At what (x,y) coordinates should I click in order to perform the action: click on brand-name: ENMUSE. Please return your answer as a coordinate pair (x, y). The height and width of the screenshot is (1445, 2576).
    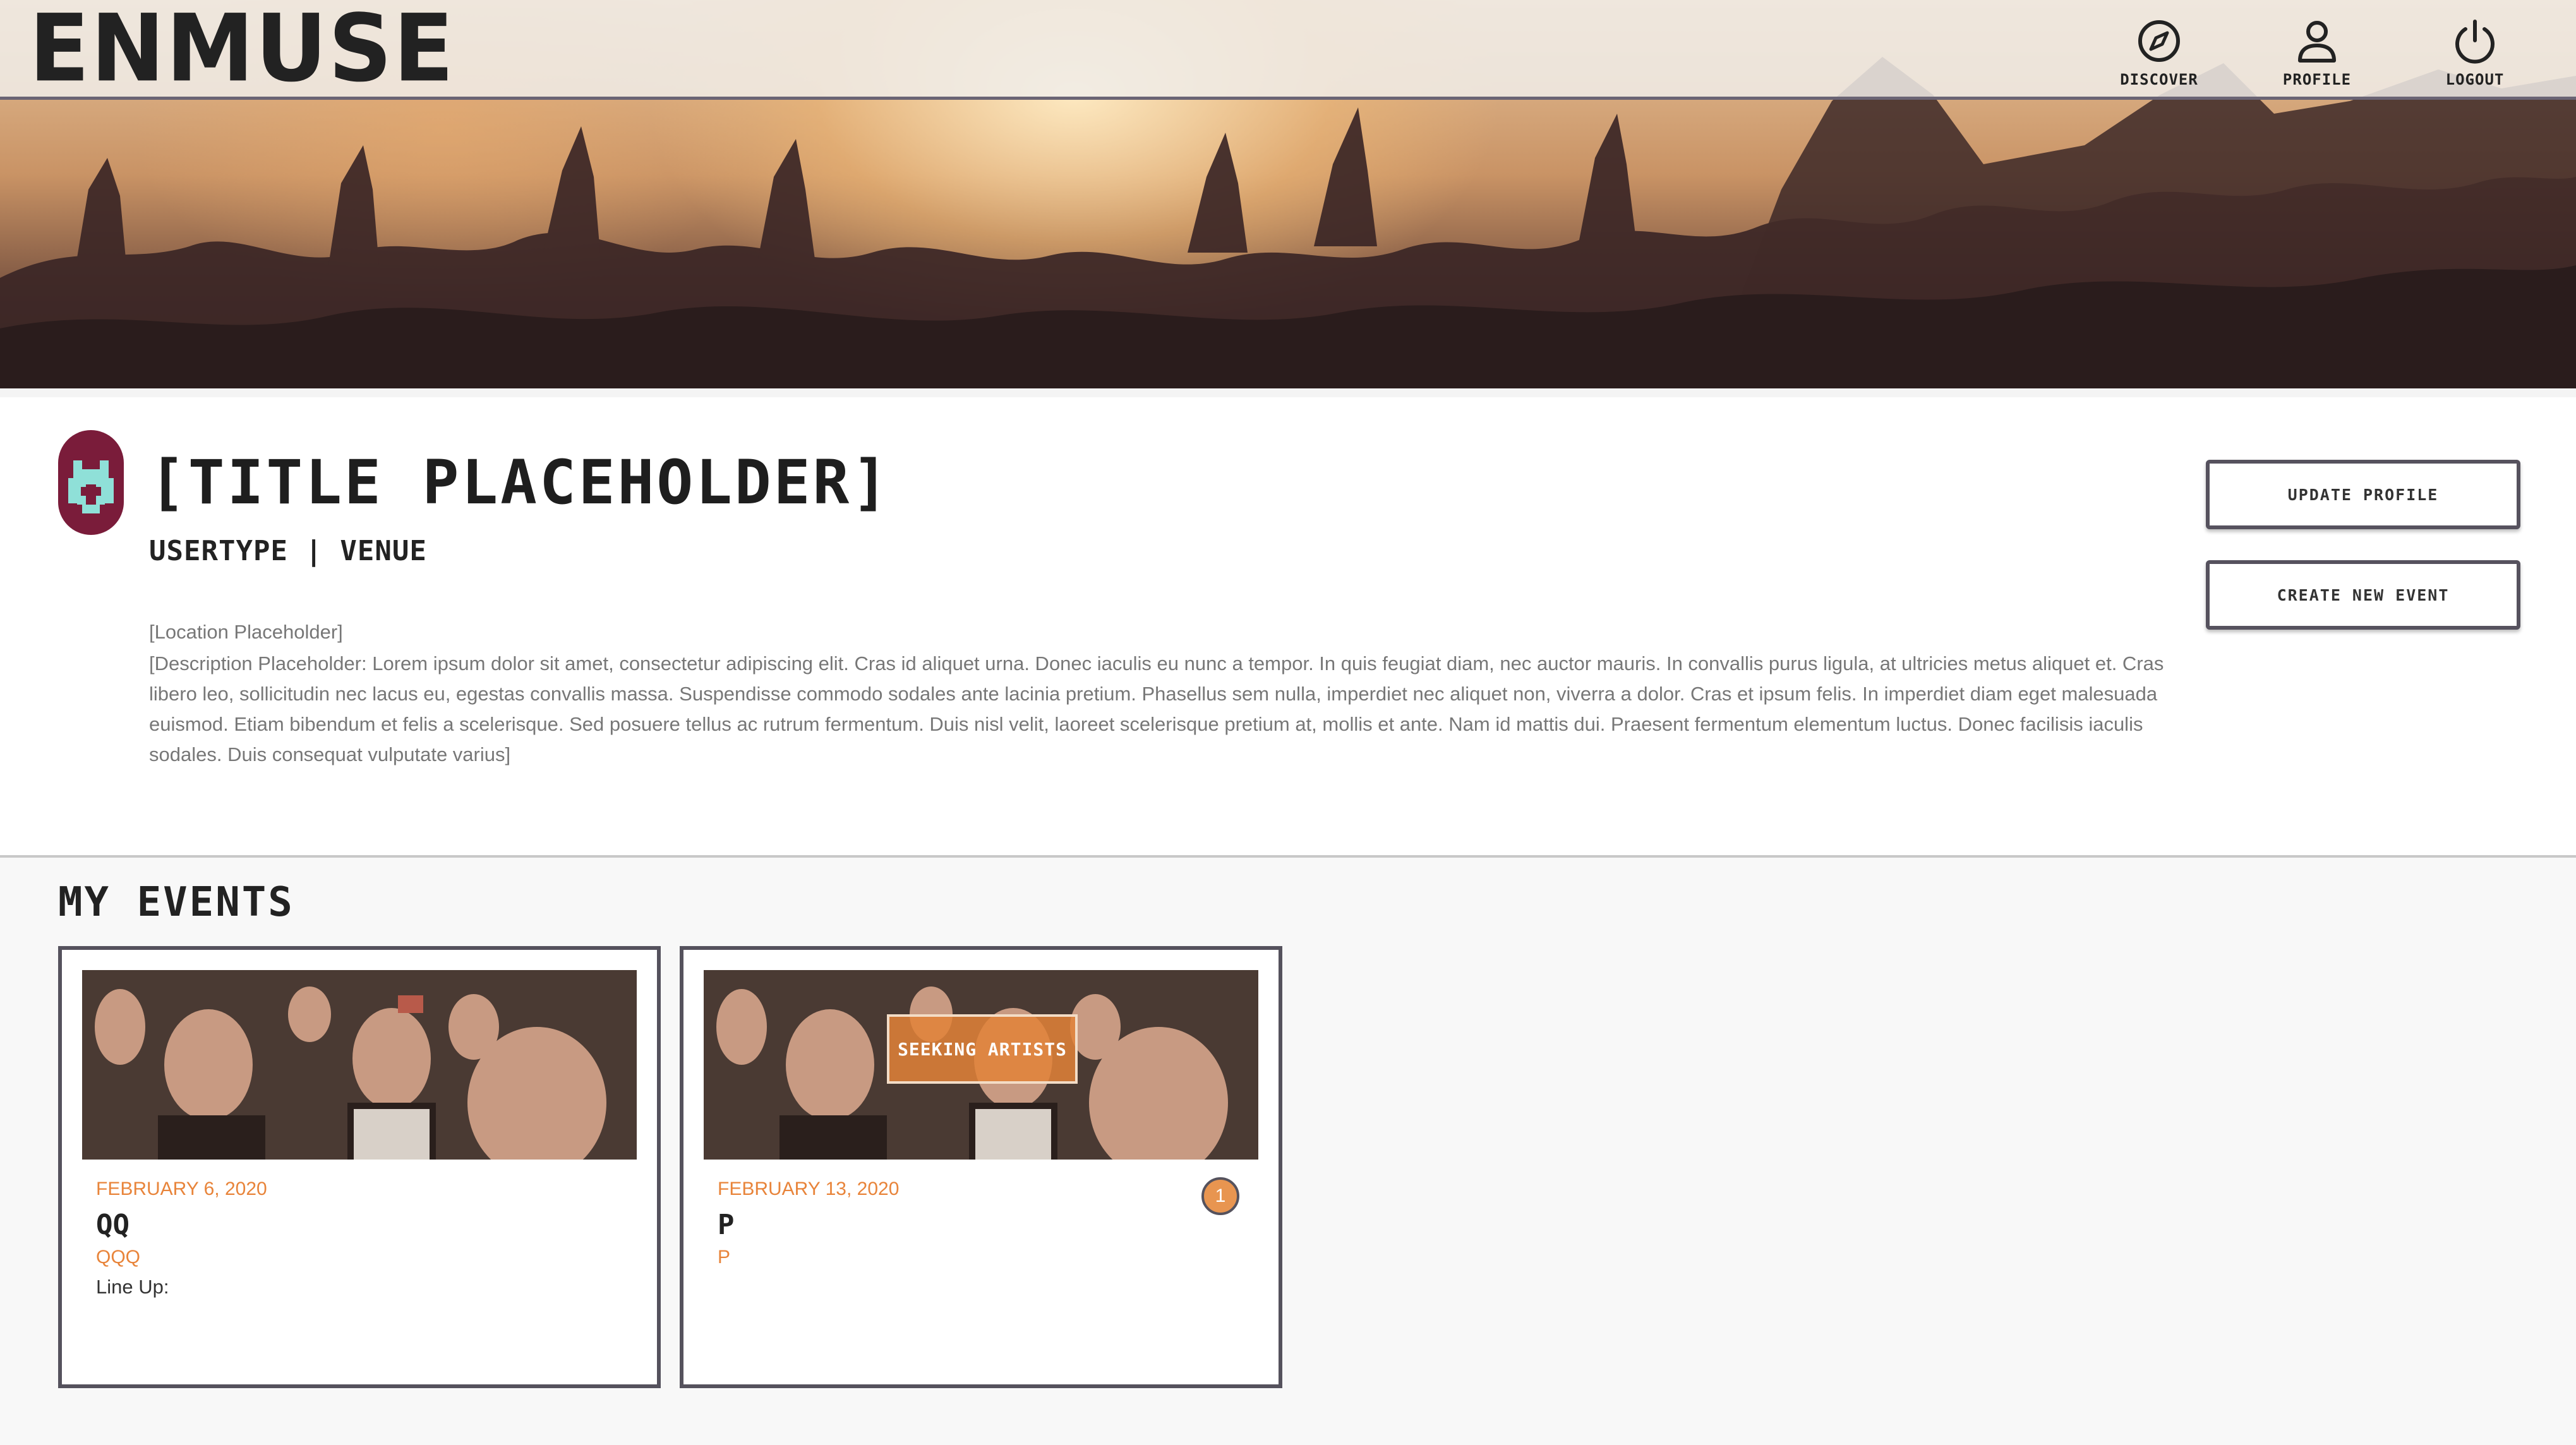
    Looking at the image, I should click on (242, 52).